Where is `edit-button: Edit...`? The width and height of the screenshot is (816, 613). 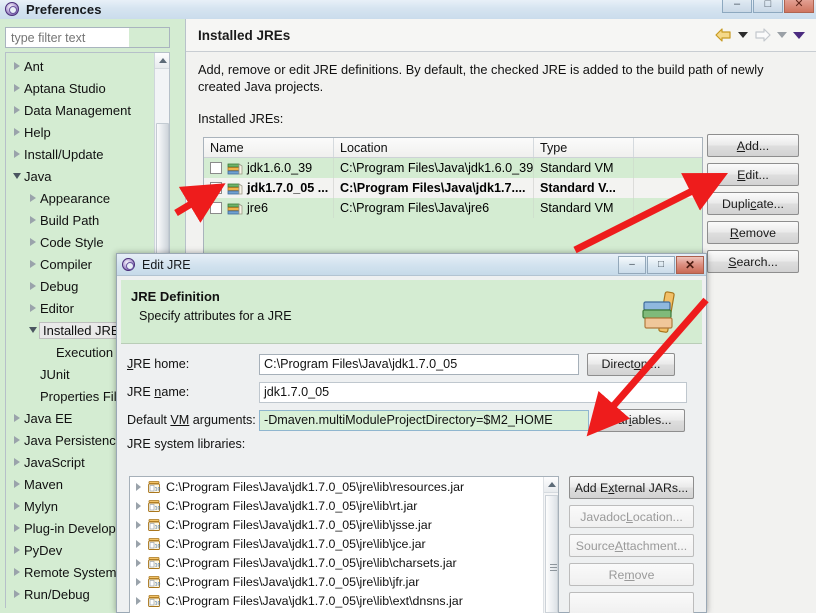
edit-button: Edit... is located at coordinates (753, 174).